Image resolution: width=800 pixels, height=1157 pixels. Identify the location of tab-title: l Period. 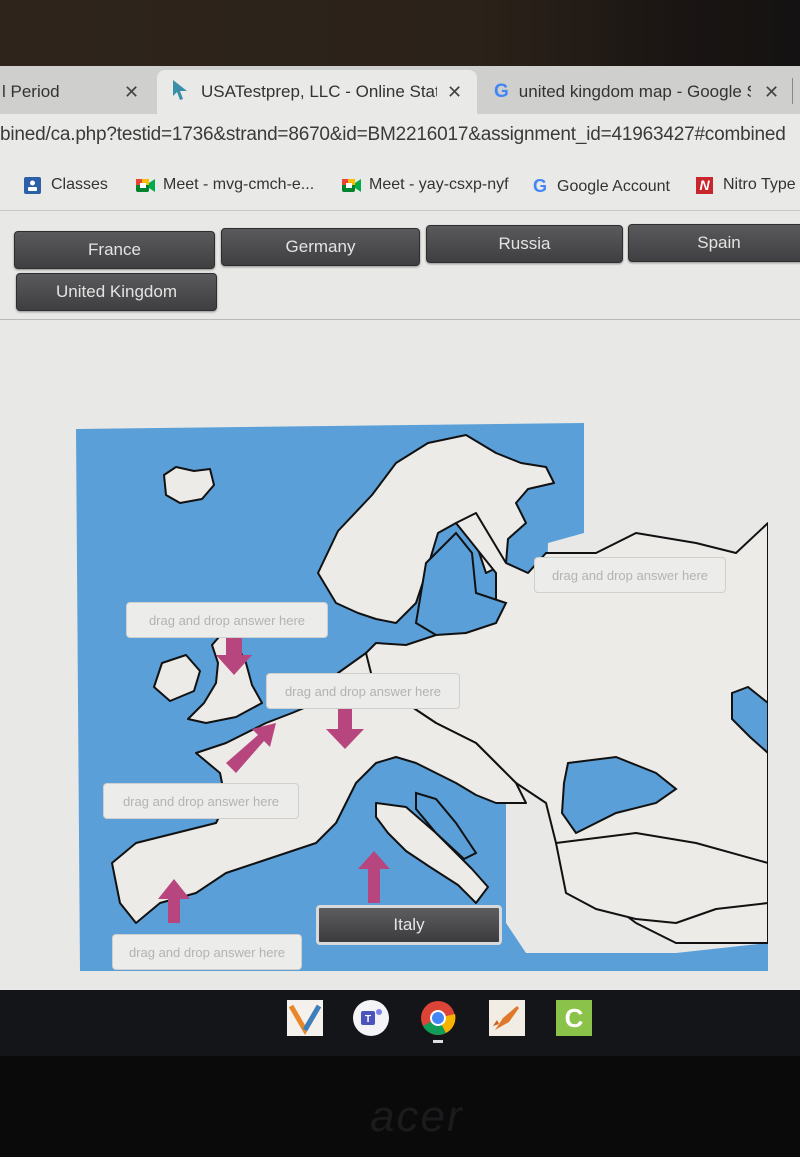
(31, 91).